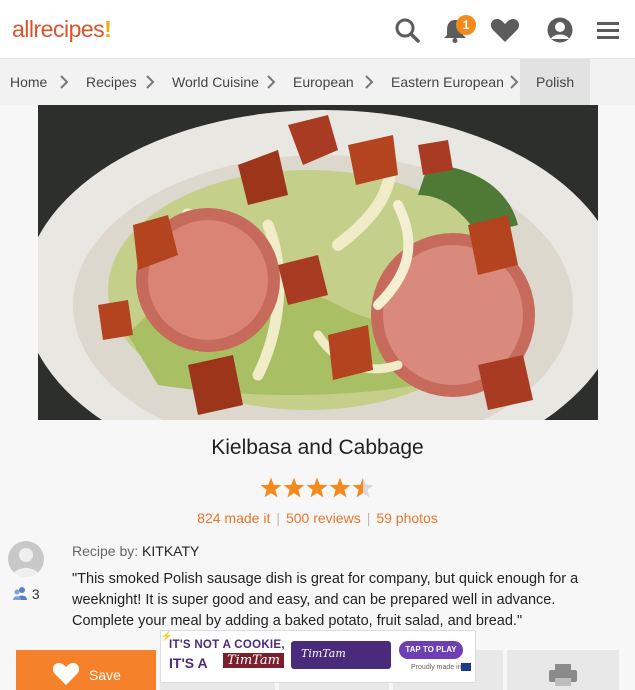  I want to click on breadcrumb-polish: Polish, so click(555, 82).